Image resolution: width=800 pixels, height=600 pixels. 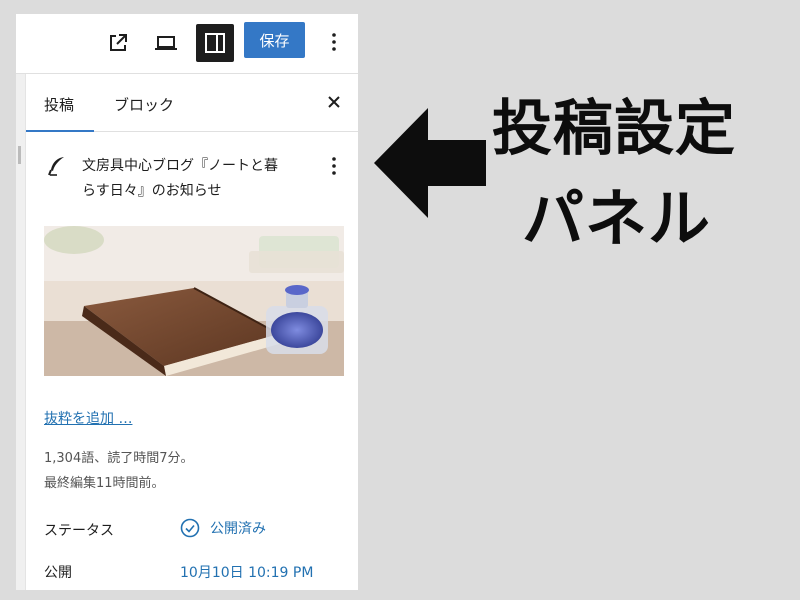 What do you see at coordinates (57, 166) in the screenshot?
I see `feather-icon` at bounding box center [57, 166].